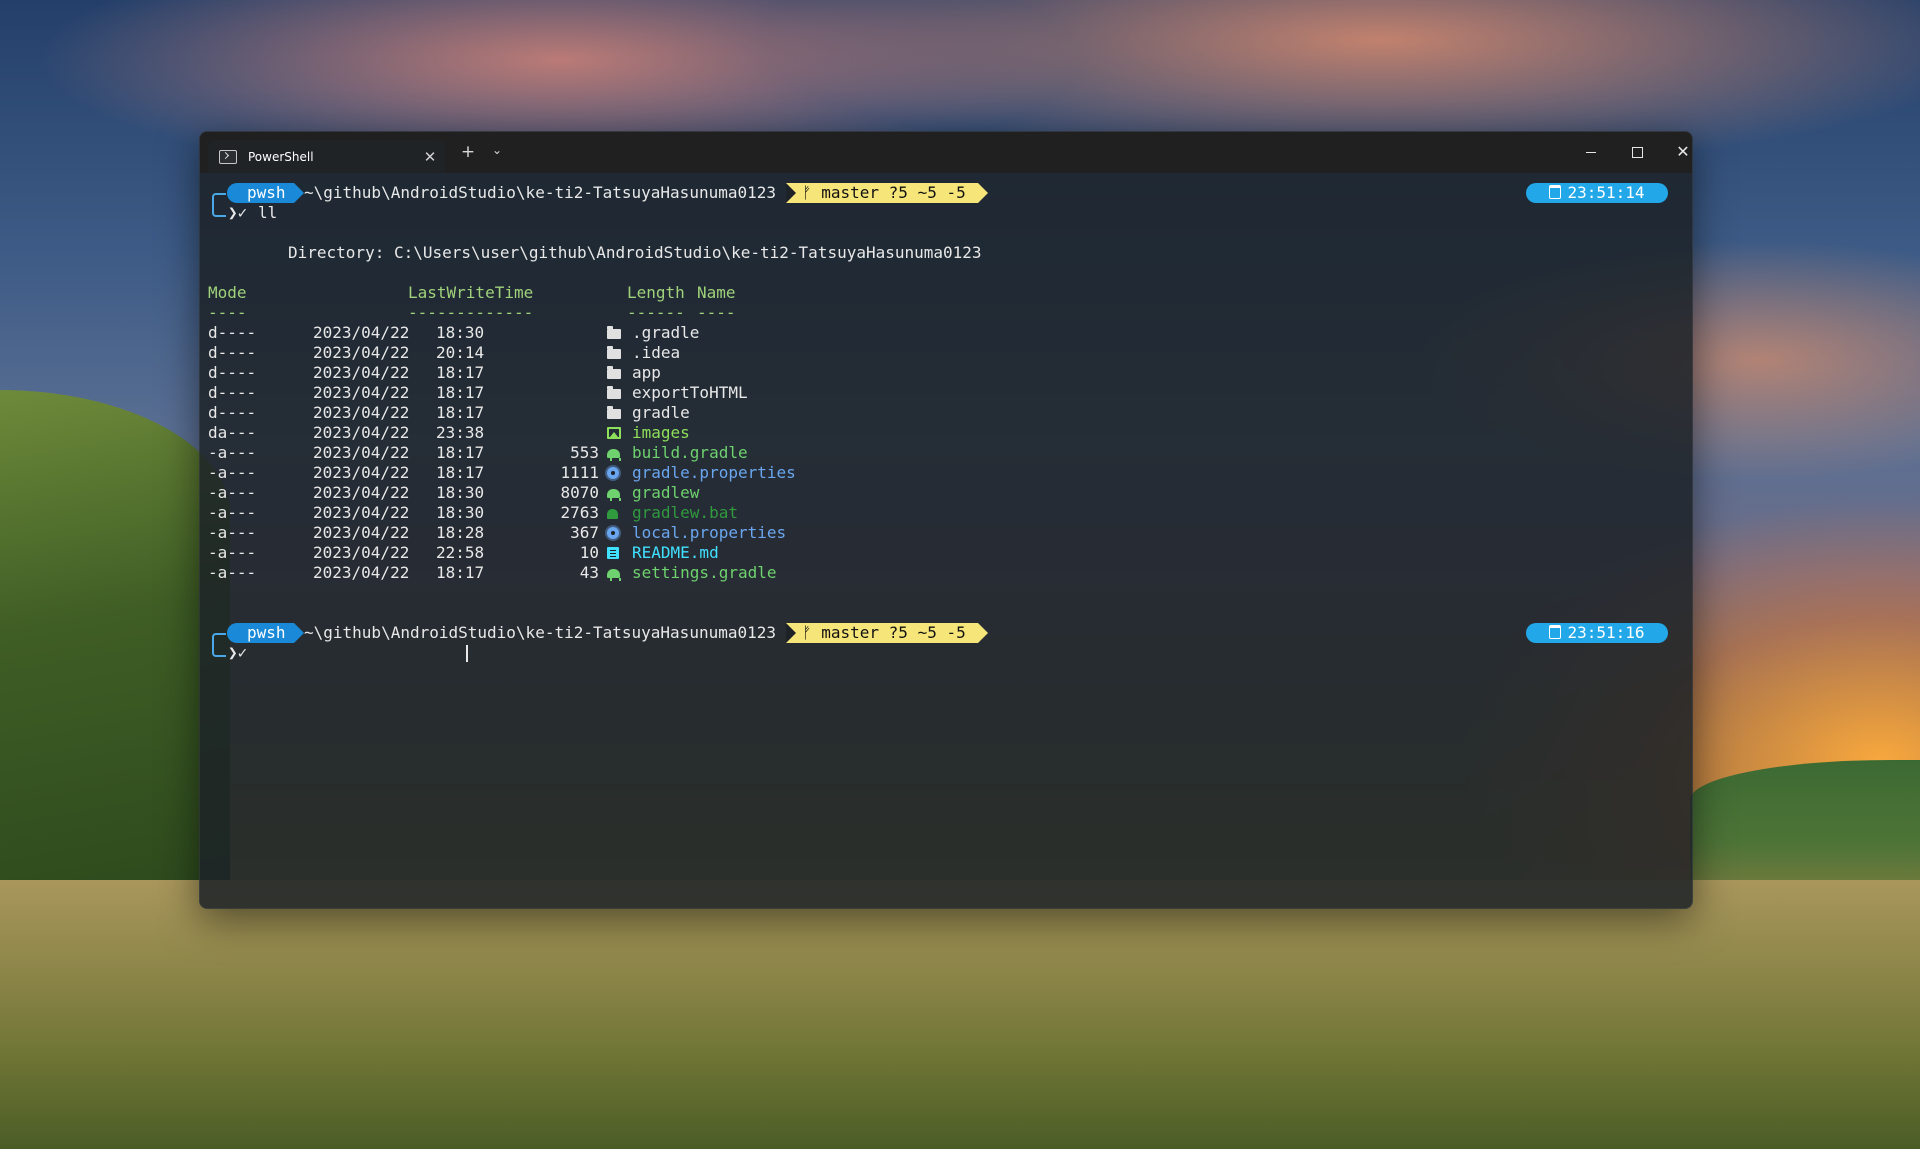 This screenshot has height=1149, width=1920. I want to click on cell-name: gradle.properties, so click(714, 472).